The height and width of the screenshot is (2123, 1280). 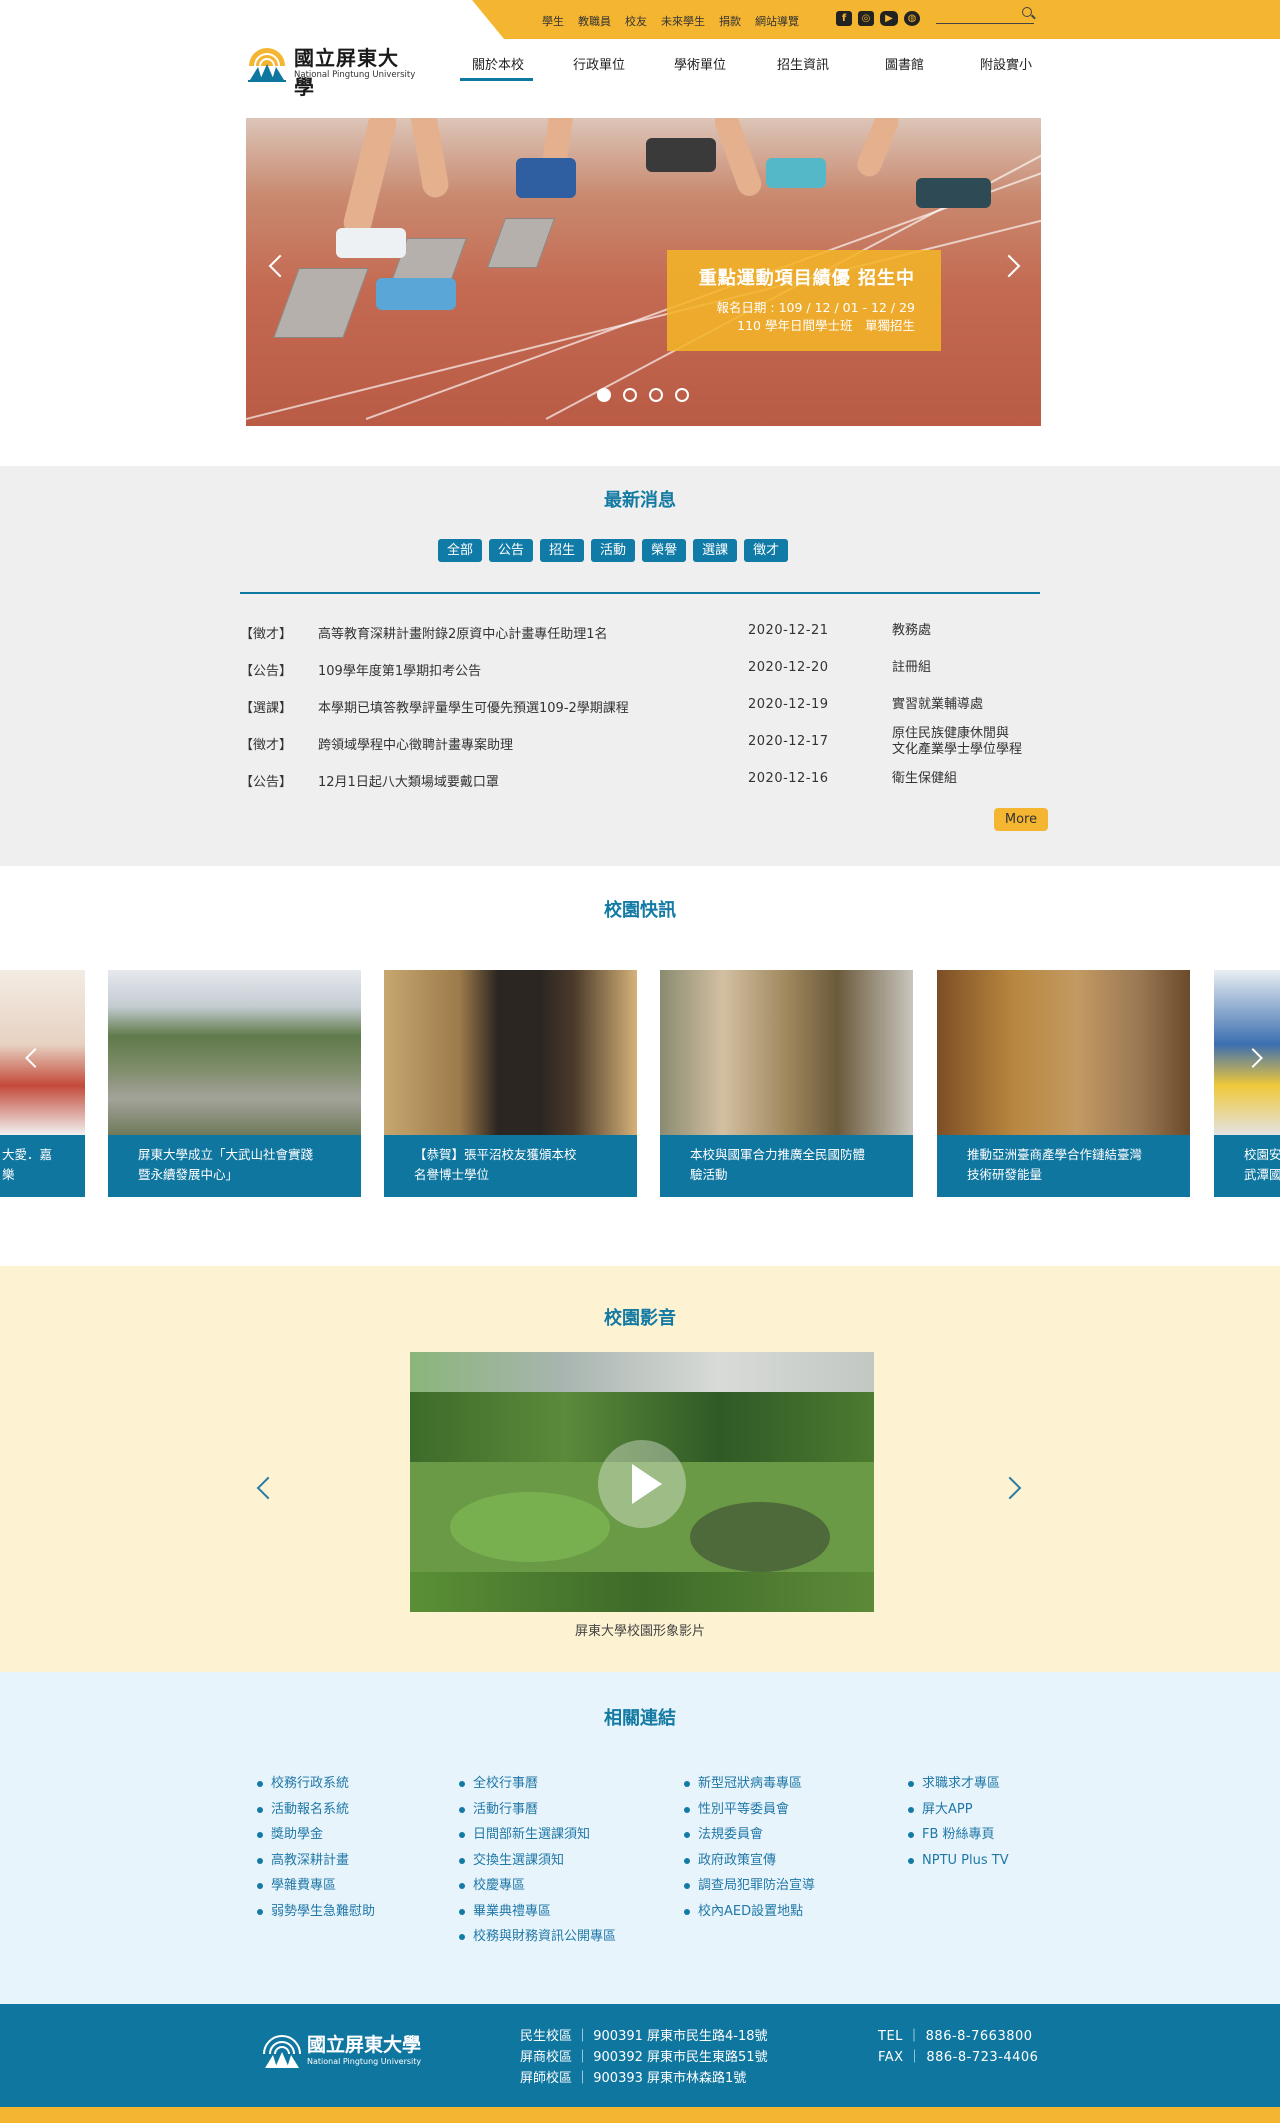 I want to click on news-headline: 高等教育深耕計畫附錄2原資中心計畫專任助理1名, so click(x=463, y=632).